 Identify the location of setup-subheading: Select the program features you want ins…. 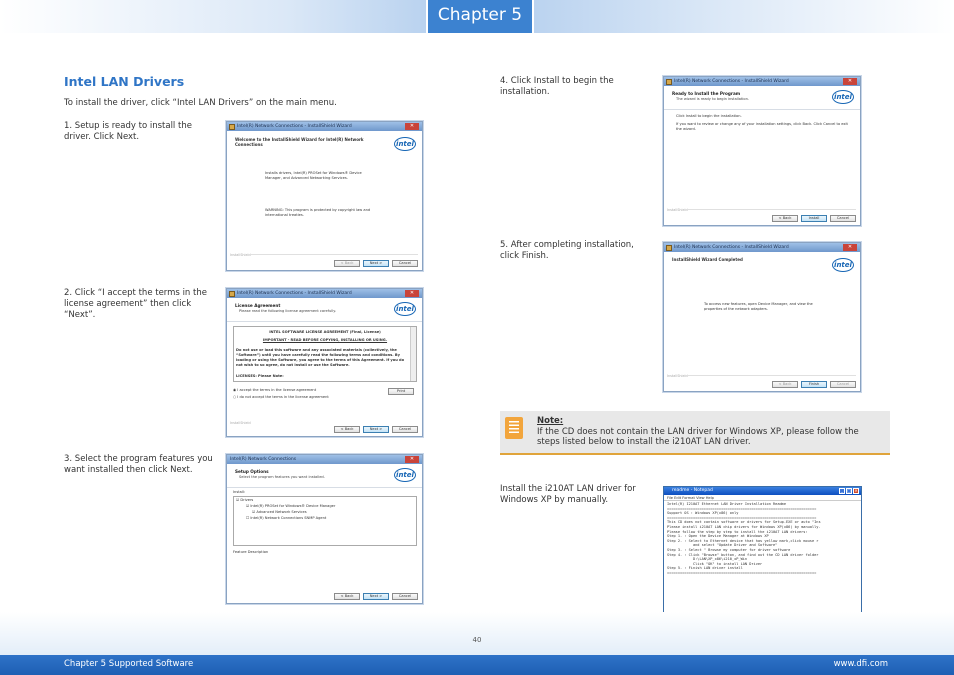
(282, 477).